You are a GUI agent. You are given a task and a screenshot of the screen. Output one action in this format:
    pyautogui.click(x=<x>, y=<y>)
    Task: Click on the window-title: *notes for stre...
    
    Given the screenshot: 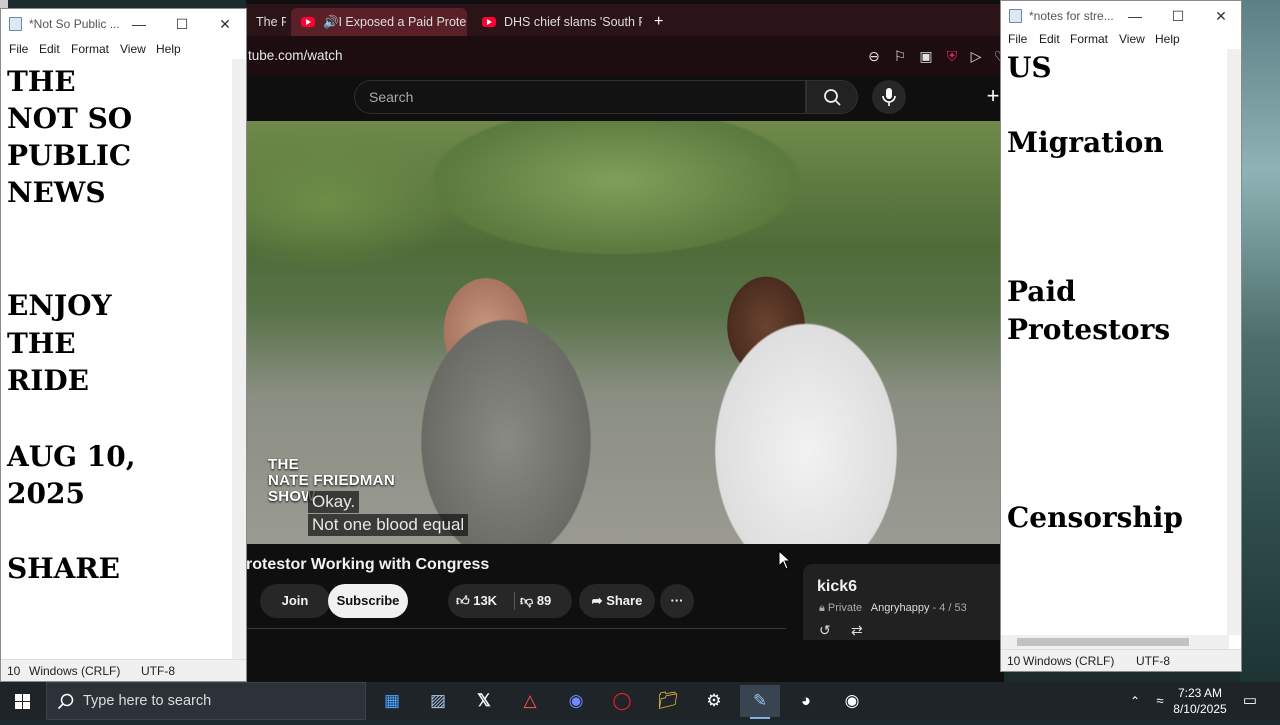 What is the action you would take?
    pyautogui.click(x=1071, y=16)
    